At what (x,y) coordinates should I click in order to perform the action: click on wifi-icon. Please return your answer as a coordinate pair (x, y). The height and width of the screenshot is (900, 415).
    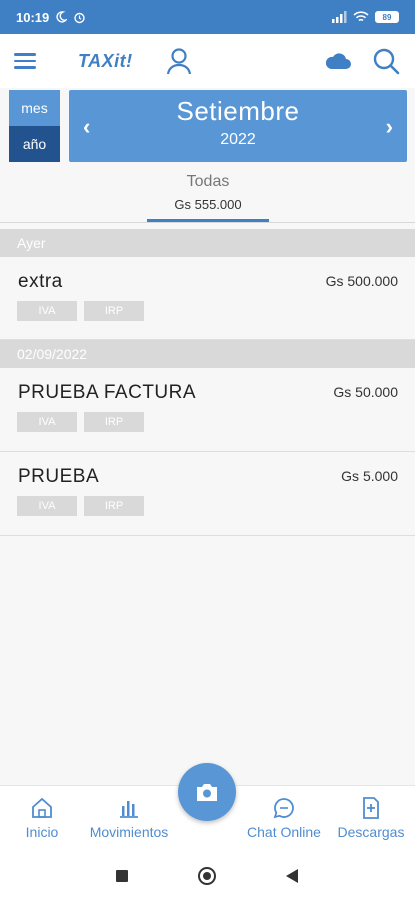
    Looking at the image, I should click on (361, 16).